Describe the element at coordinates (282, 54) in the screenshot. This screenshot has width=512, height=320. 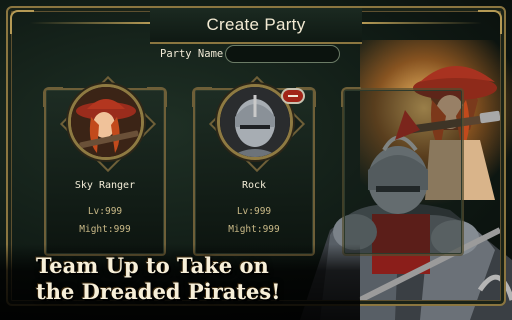
I see `party-name-input` at that location.